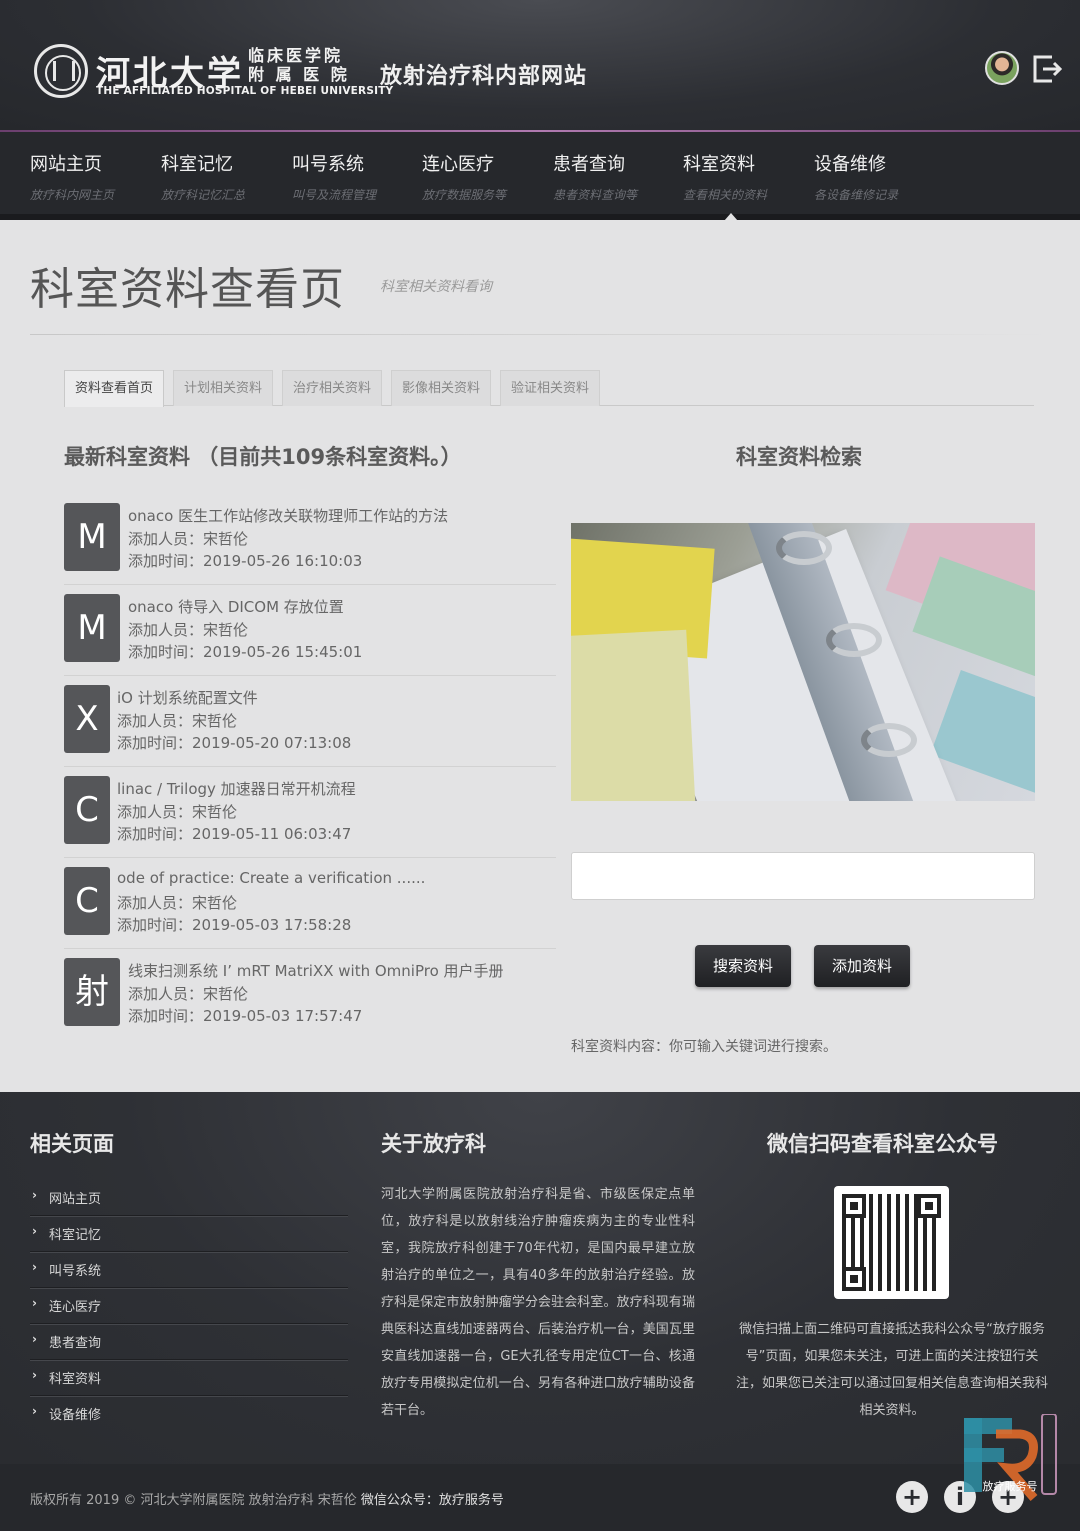  What do you see at coordinates (87, 719) in the screenshot?
I see `document-badge: X` at bounding box center [87, 719].